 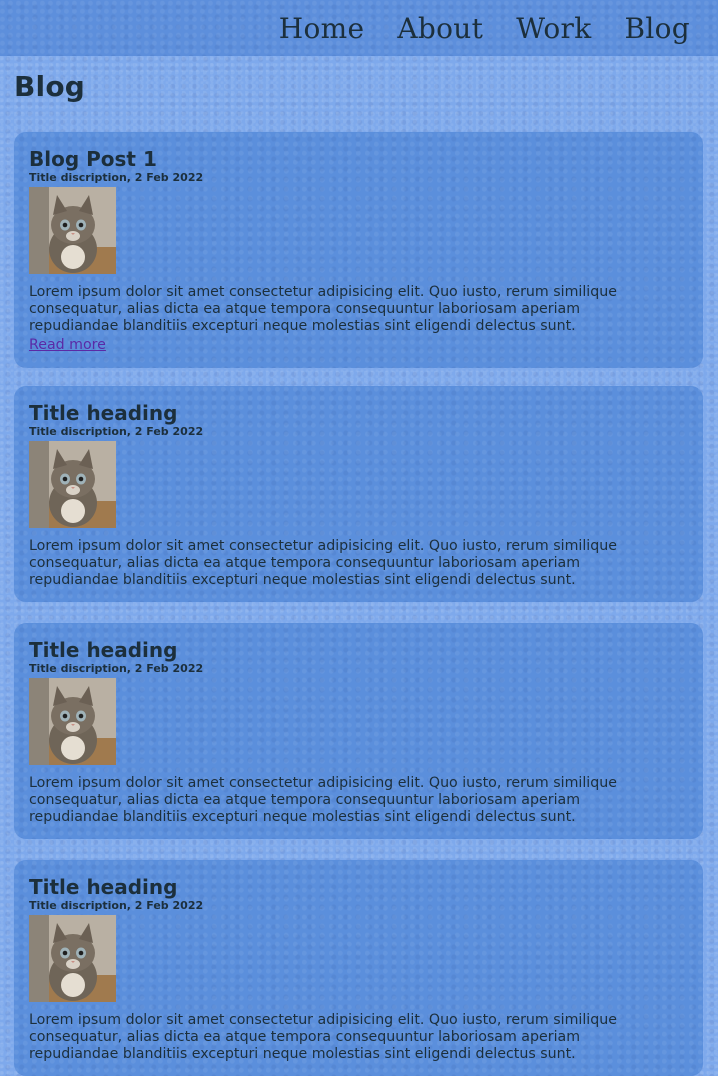 What do you see at coordinates (657, 29) in the screenshot?
I see `nav-link-blog: Blog` at bounding box center [657, 29].